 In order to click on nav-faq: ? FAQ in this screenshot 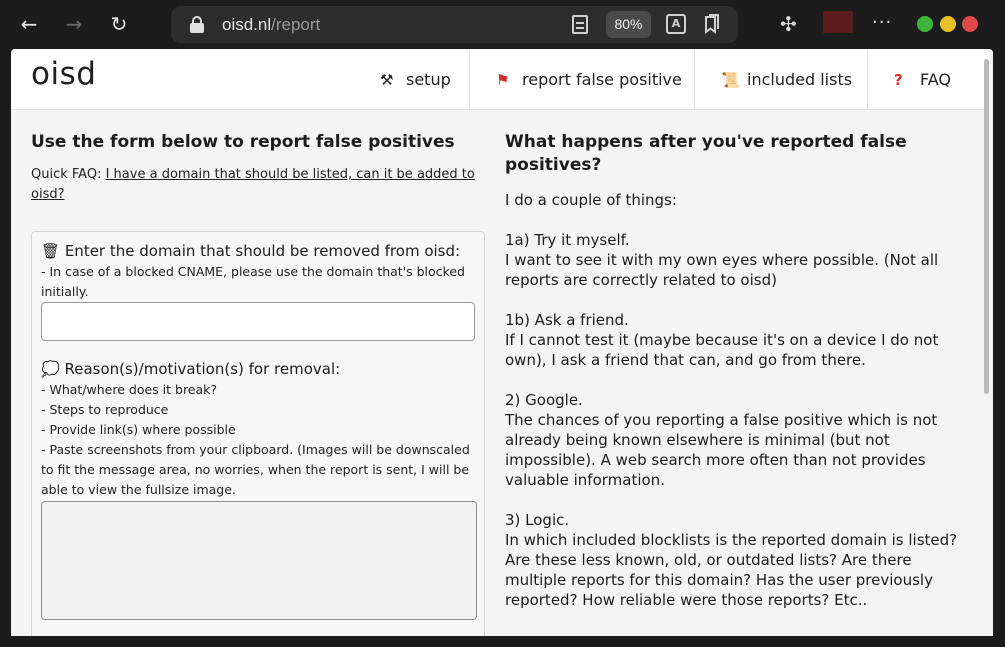, I will do `click(928, 79)`.